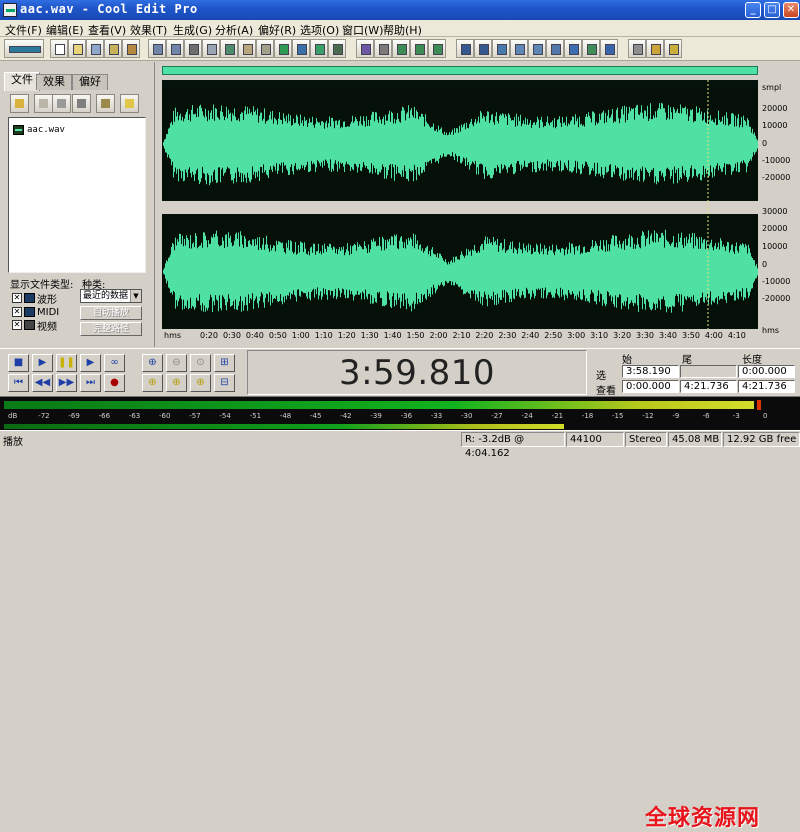 This screenshot has width=800, height=832. What do you see at coordinates (59, 48) in the screenshot?
I see `new-icon` at bounding box center [59, 48].